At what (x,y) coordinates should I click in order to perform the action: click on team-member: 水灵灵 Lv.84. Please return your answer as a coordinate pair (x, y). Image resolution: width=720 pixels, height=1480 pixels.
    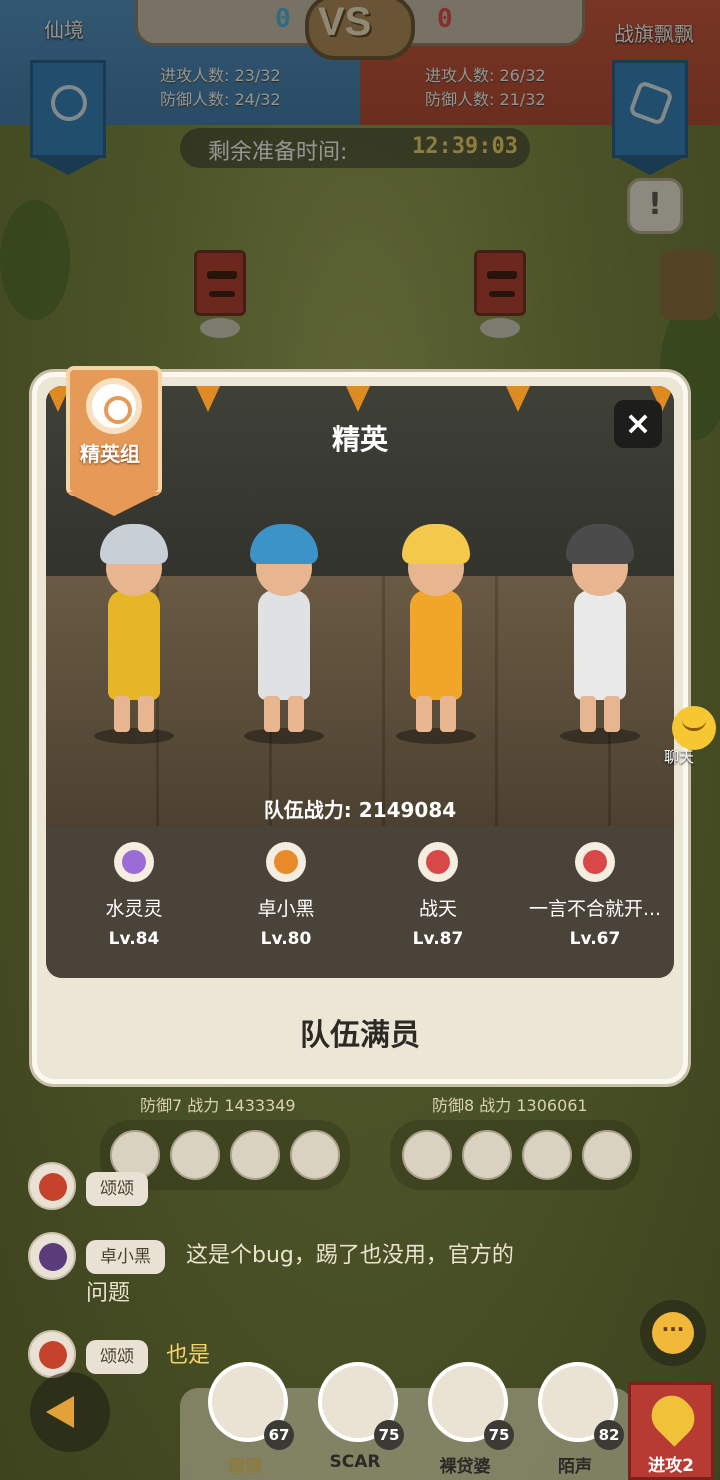
    Looking at the image, I should click on (134, 895).